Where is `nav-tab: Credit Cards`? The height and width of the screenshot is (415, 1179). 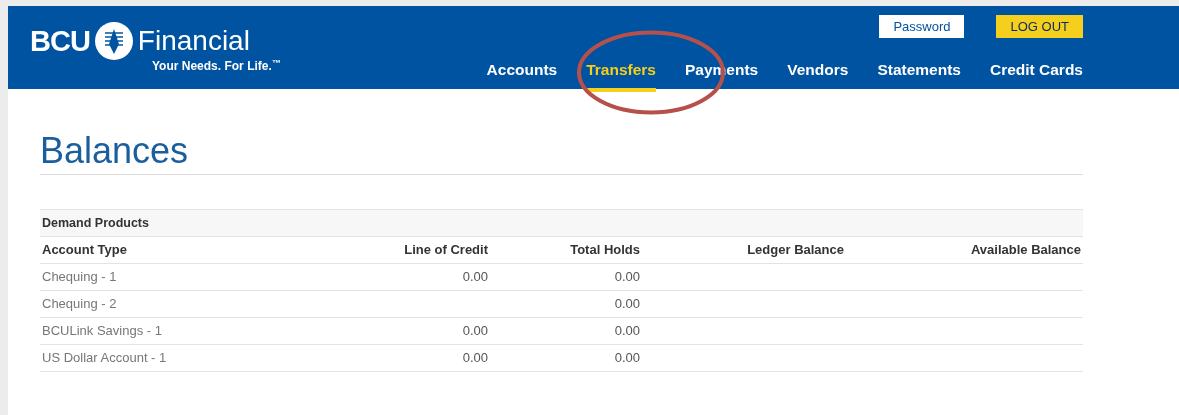 nav-tab: Credit Cards is located at coordinates (1036, 75).